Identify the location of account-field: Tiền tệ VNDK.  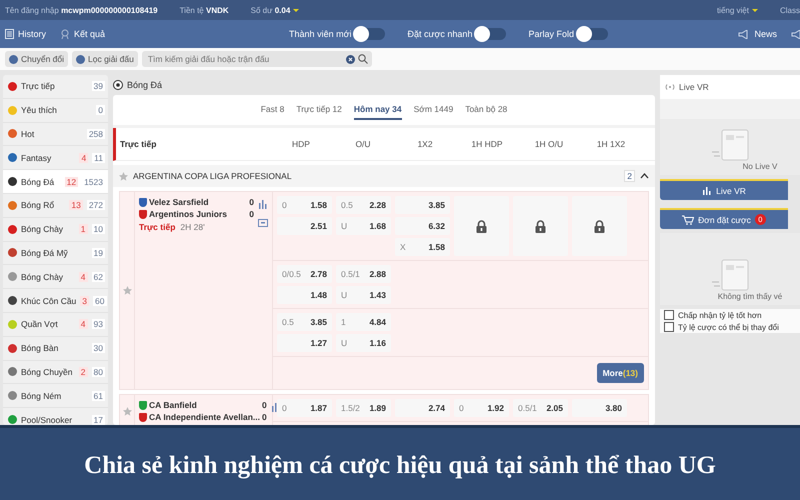
(204, 10).